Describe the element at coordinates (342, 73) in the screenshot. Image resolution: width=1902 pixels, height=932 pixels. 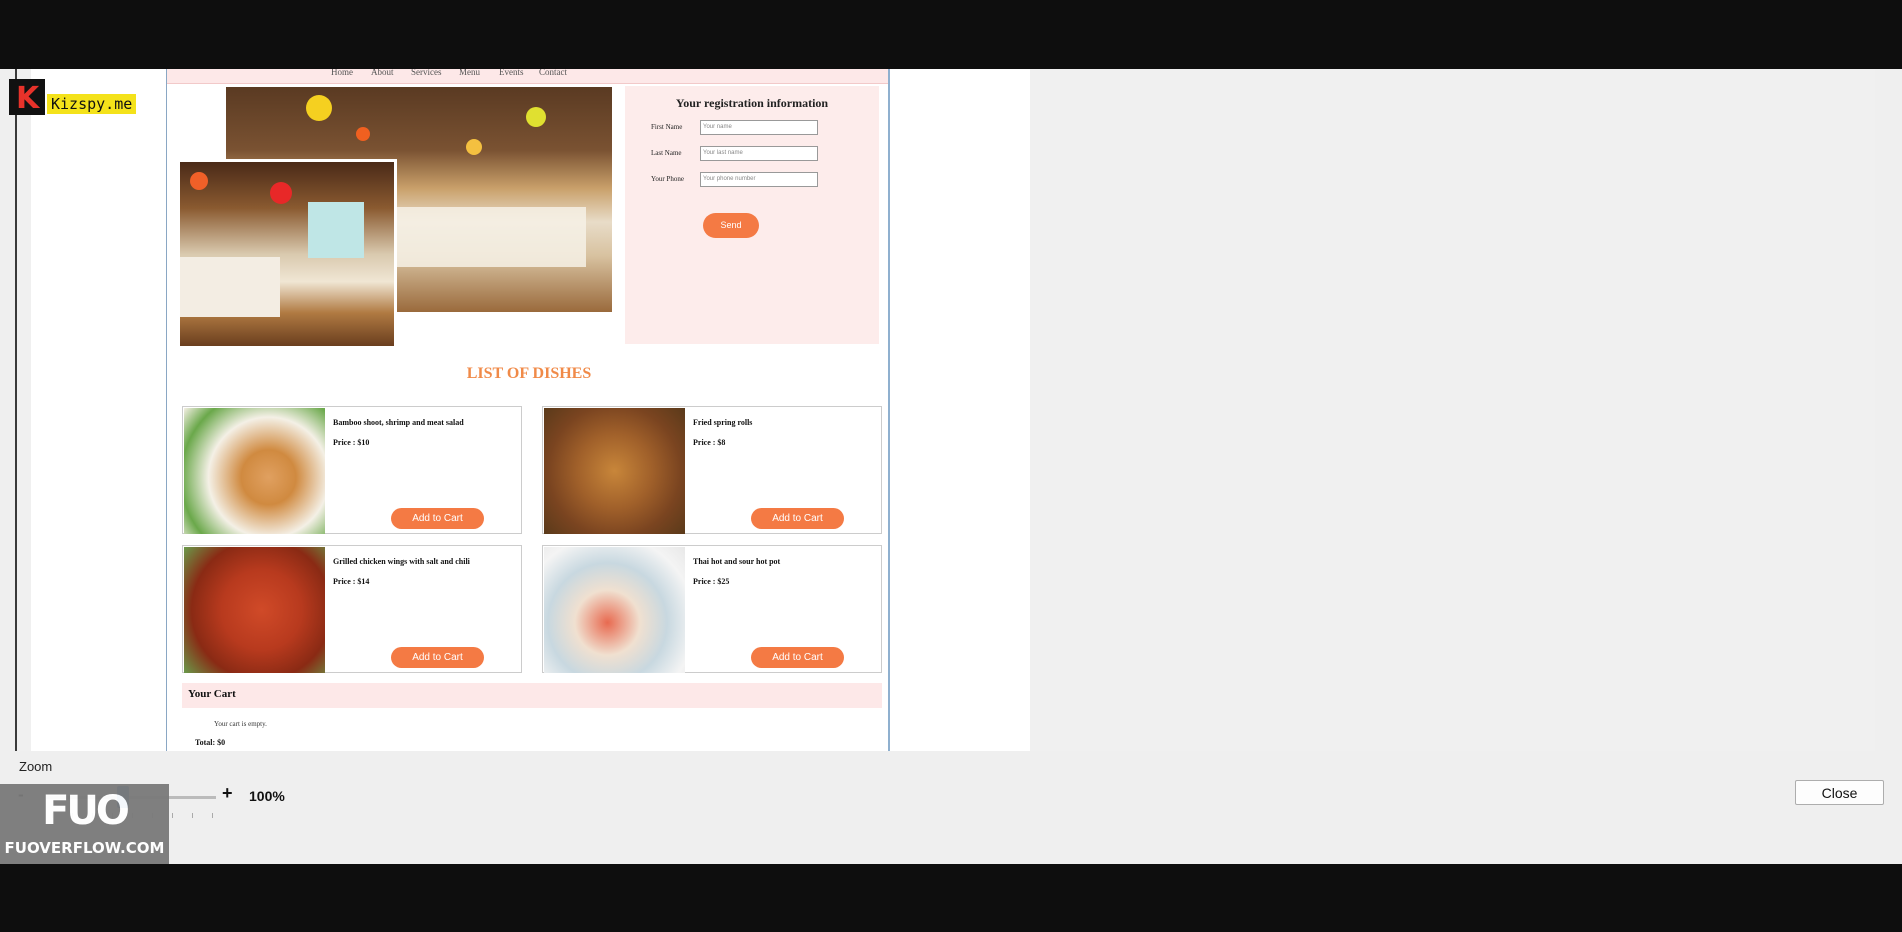
I see `nav-home: Home` at that location.